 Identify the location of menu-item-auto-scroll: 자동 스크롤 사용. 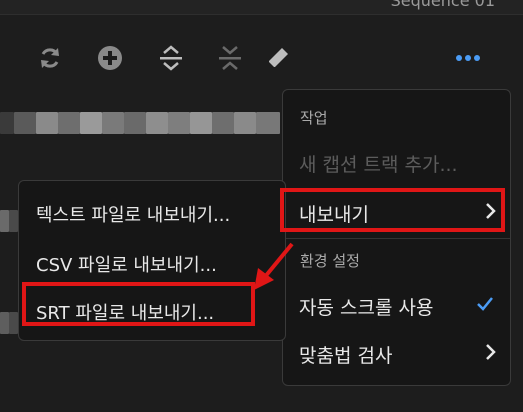
(366, 306).